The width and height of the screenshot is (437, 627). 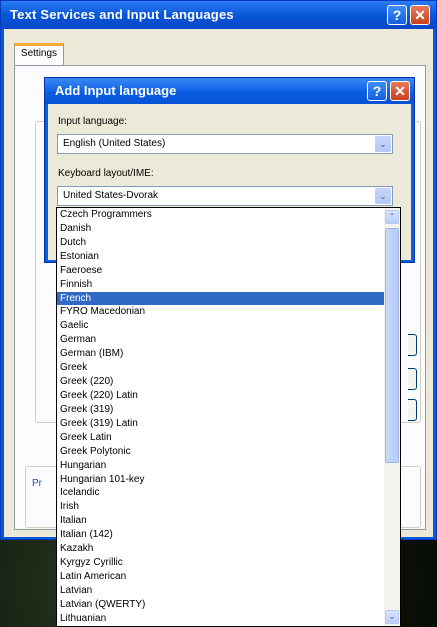 I want to click on scroll-down-icon: ⌄, so click(x=392, y=617).